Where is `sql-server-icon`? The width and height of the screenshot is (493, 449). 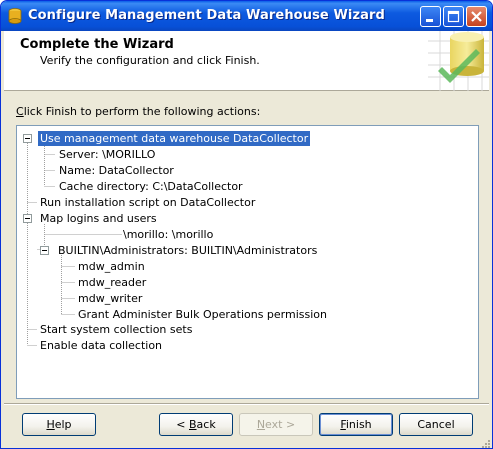 sql-server-icon is located at coordinates (15, 16).